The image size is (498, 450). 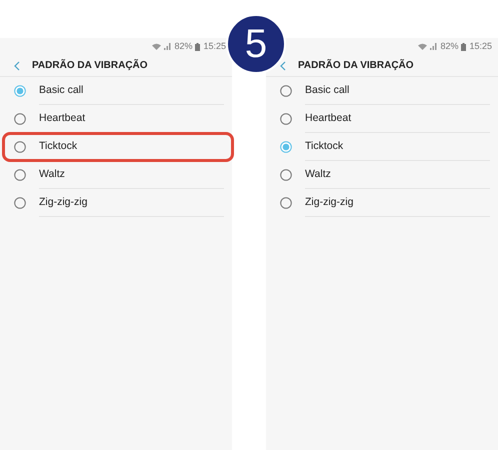 I want to click on step-badge: 5, so click(x=256, y=44).